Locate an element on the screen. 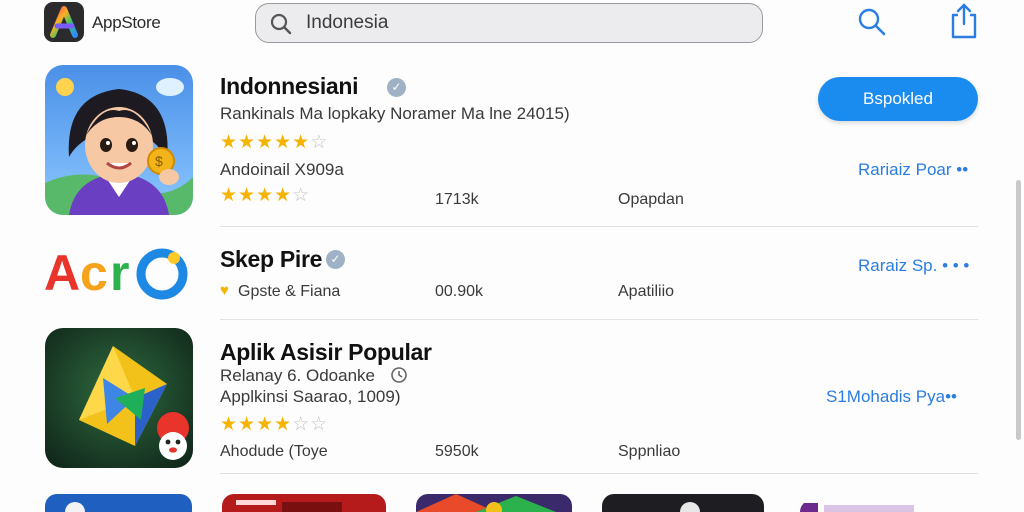 Image resolution: width=1024 pixels, height=512 pixels. app-title: Indonnesiani is located at coordinates (289, 86).